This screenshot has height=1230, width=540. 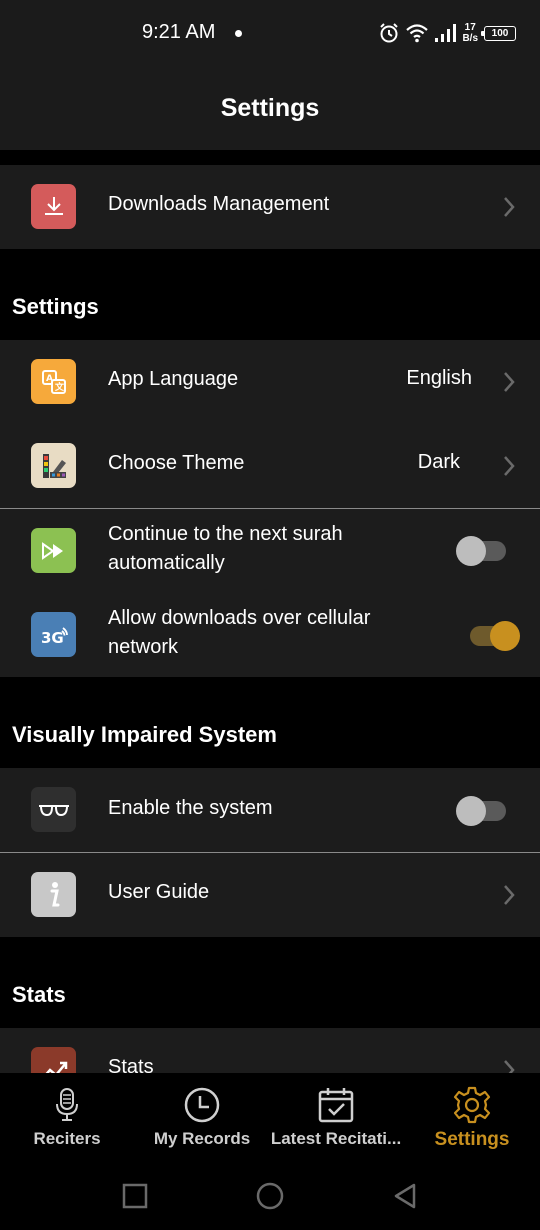 I want to click on enable-system-item: Enable the system, so click(x=270, y=810).